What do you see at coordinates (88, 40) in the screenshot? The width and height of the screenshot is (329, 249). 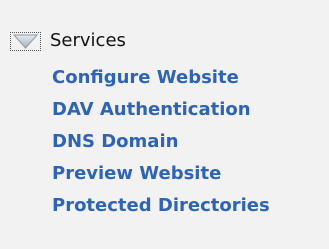 I see `services-section-label: Services` at bounding box center [88, 40].